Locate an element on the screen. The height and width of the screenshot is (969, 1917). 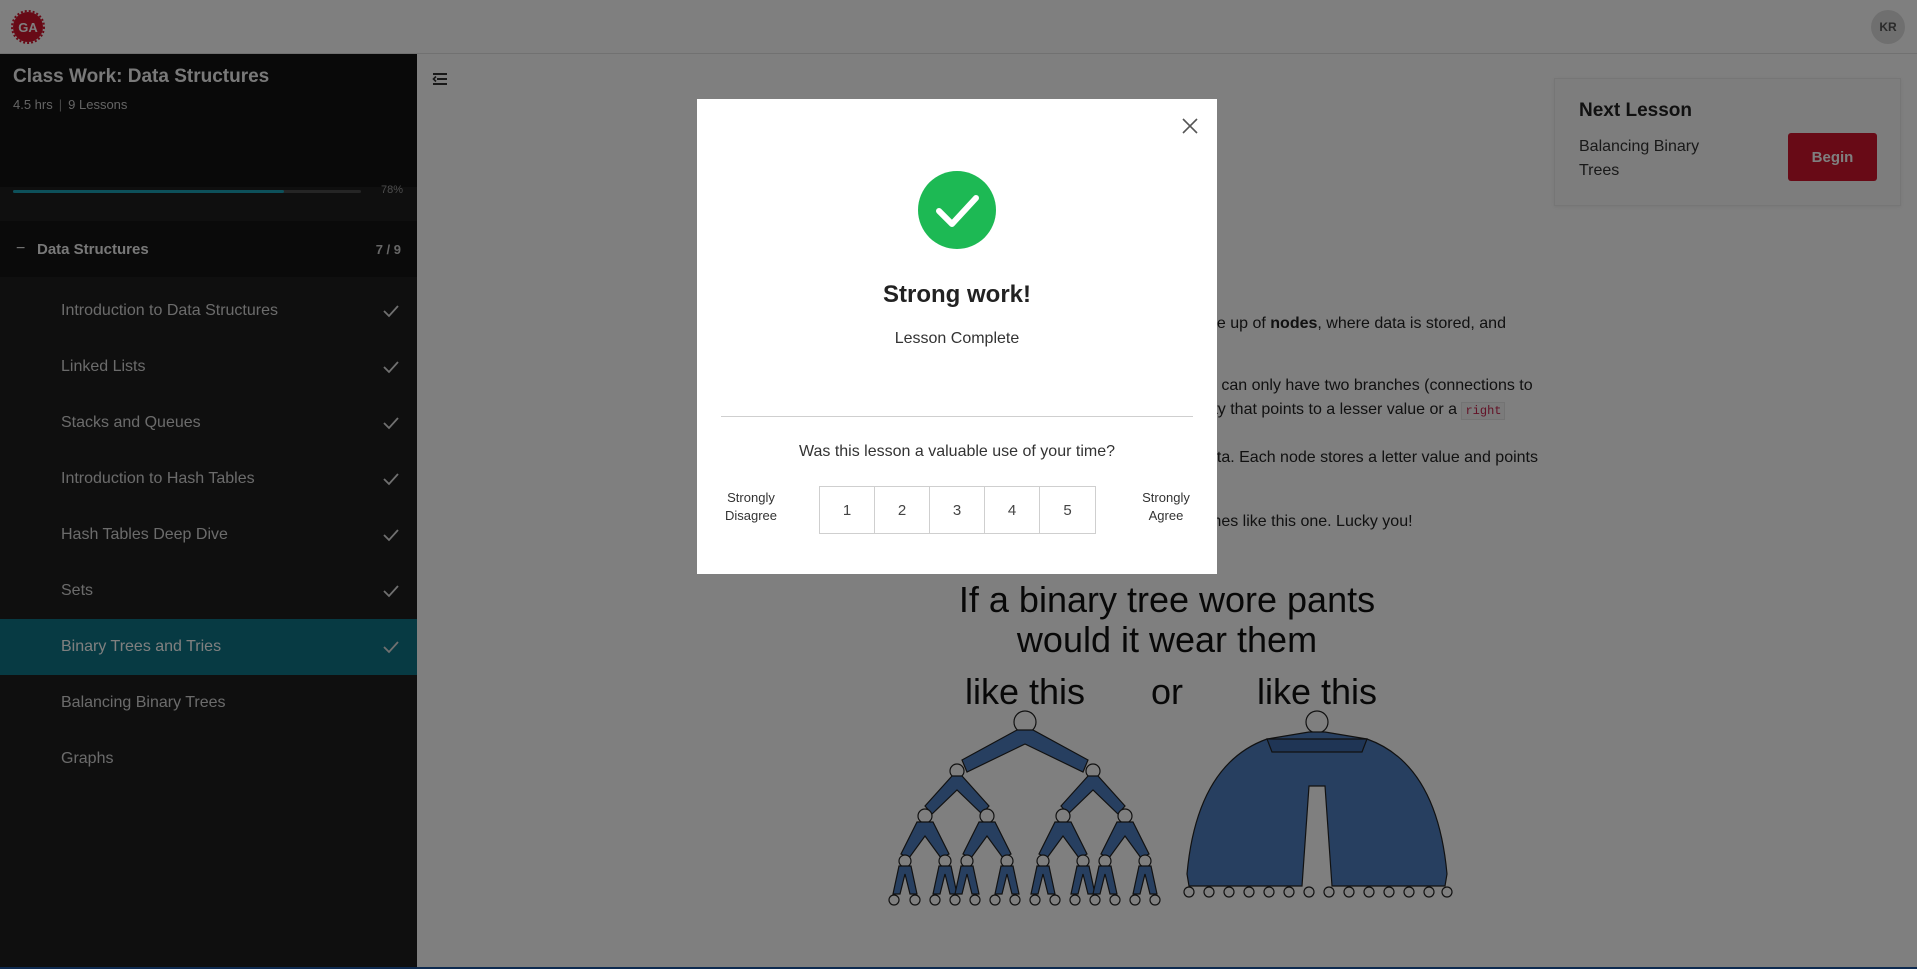
rating-button-1: 1 is located at coordinates (847, 510).